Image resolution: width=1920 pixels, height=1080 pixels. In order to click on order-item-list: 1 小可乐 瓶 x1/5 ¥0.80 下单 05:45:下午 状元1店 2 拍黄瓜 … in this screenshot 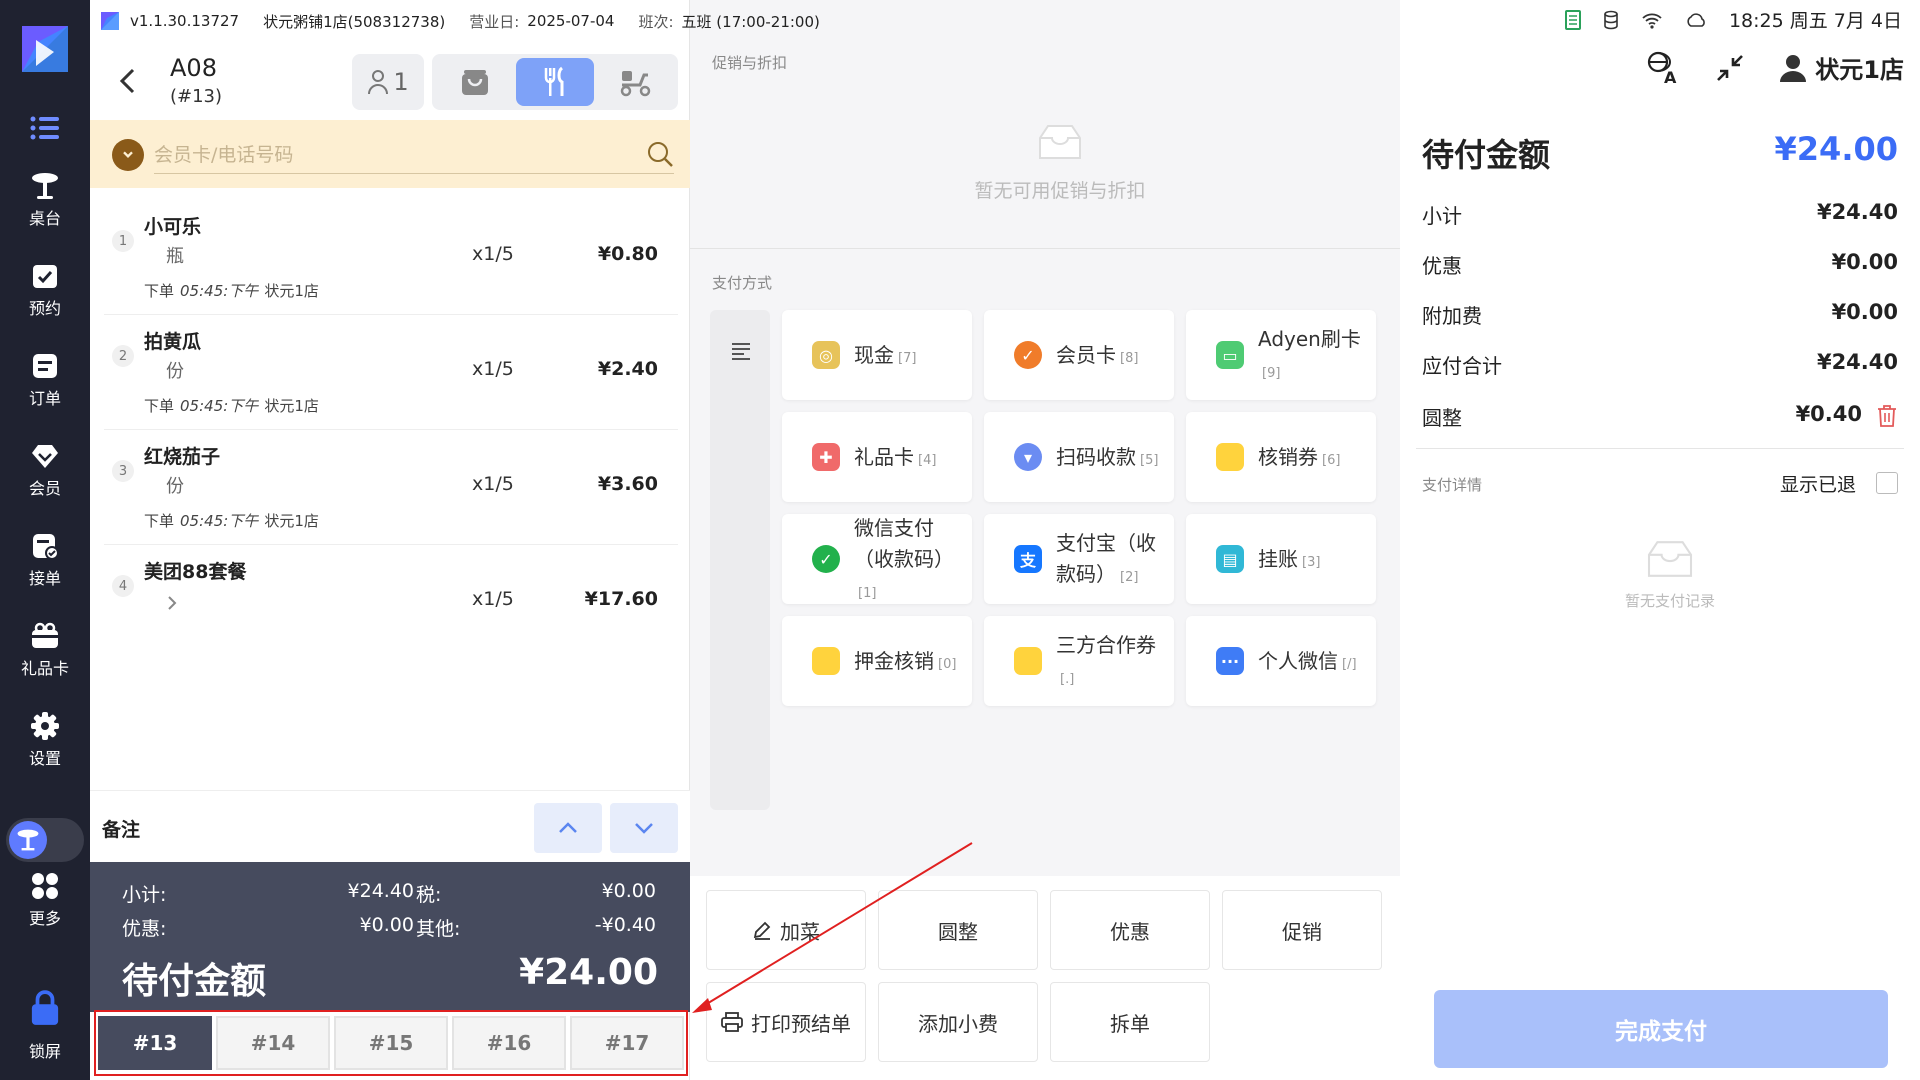, I will do `click(390, 430)`.